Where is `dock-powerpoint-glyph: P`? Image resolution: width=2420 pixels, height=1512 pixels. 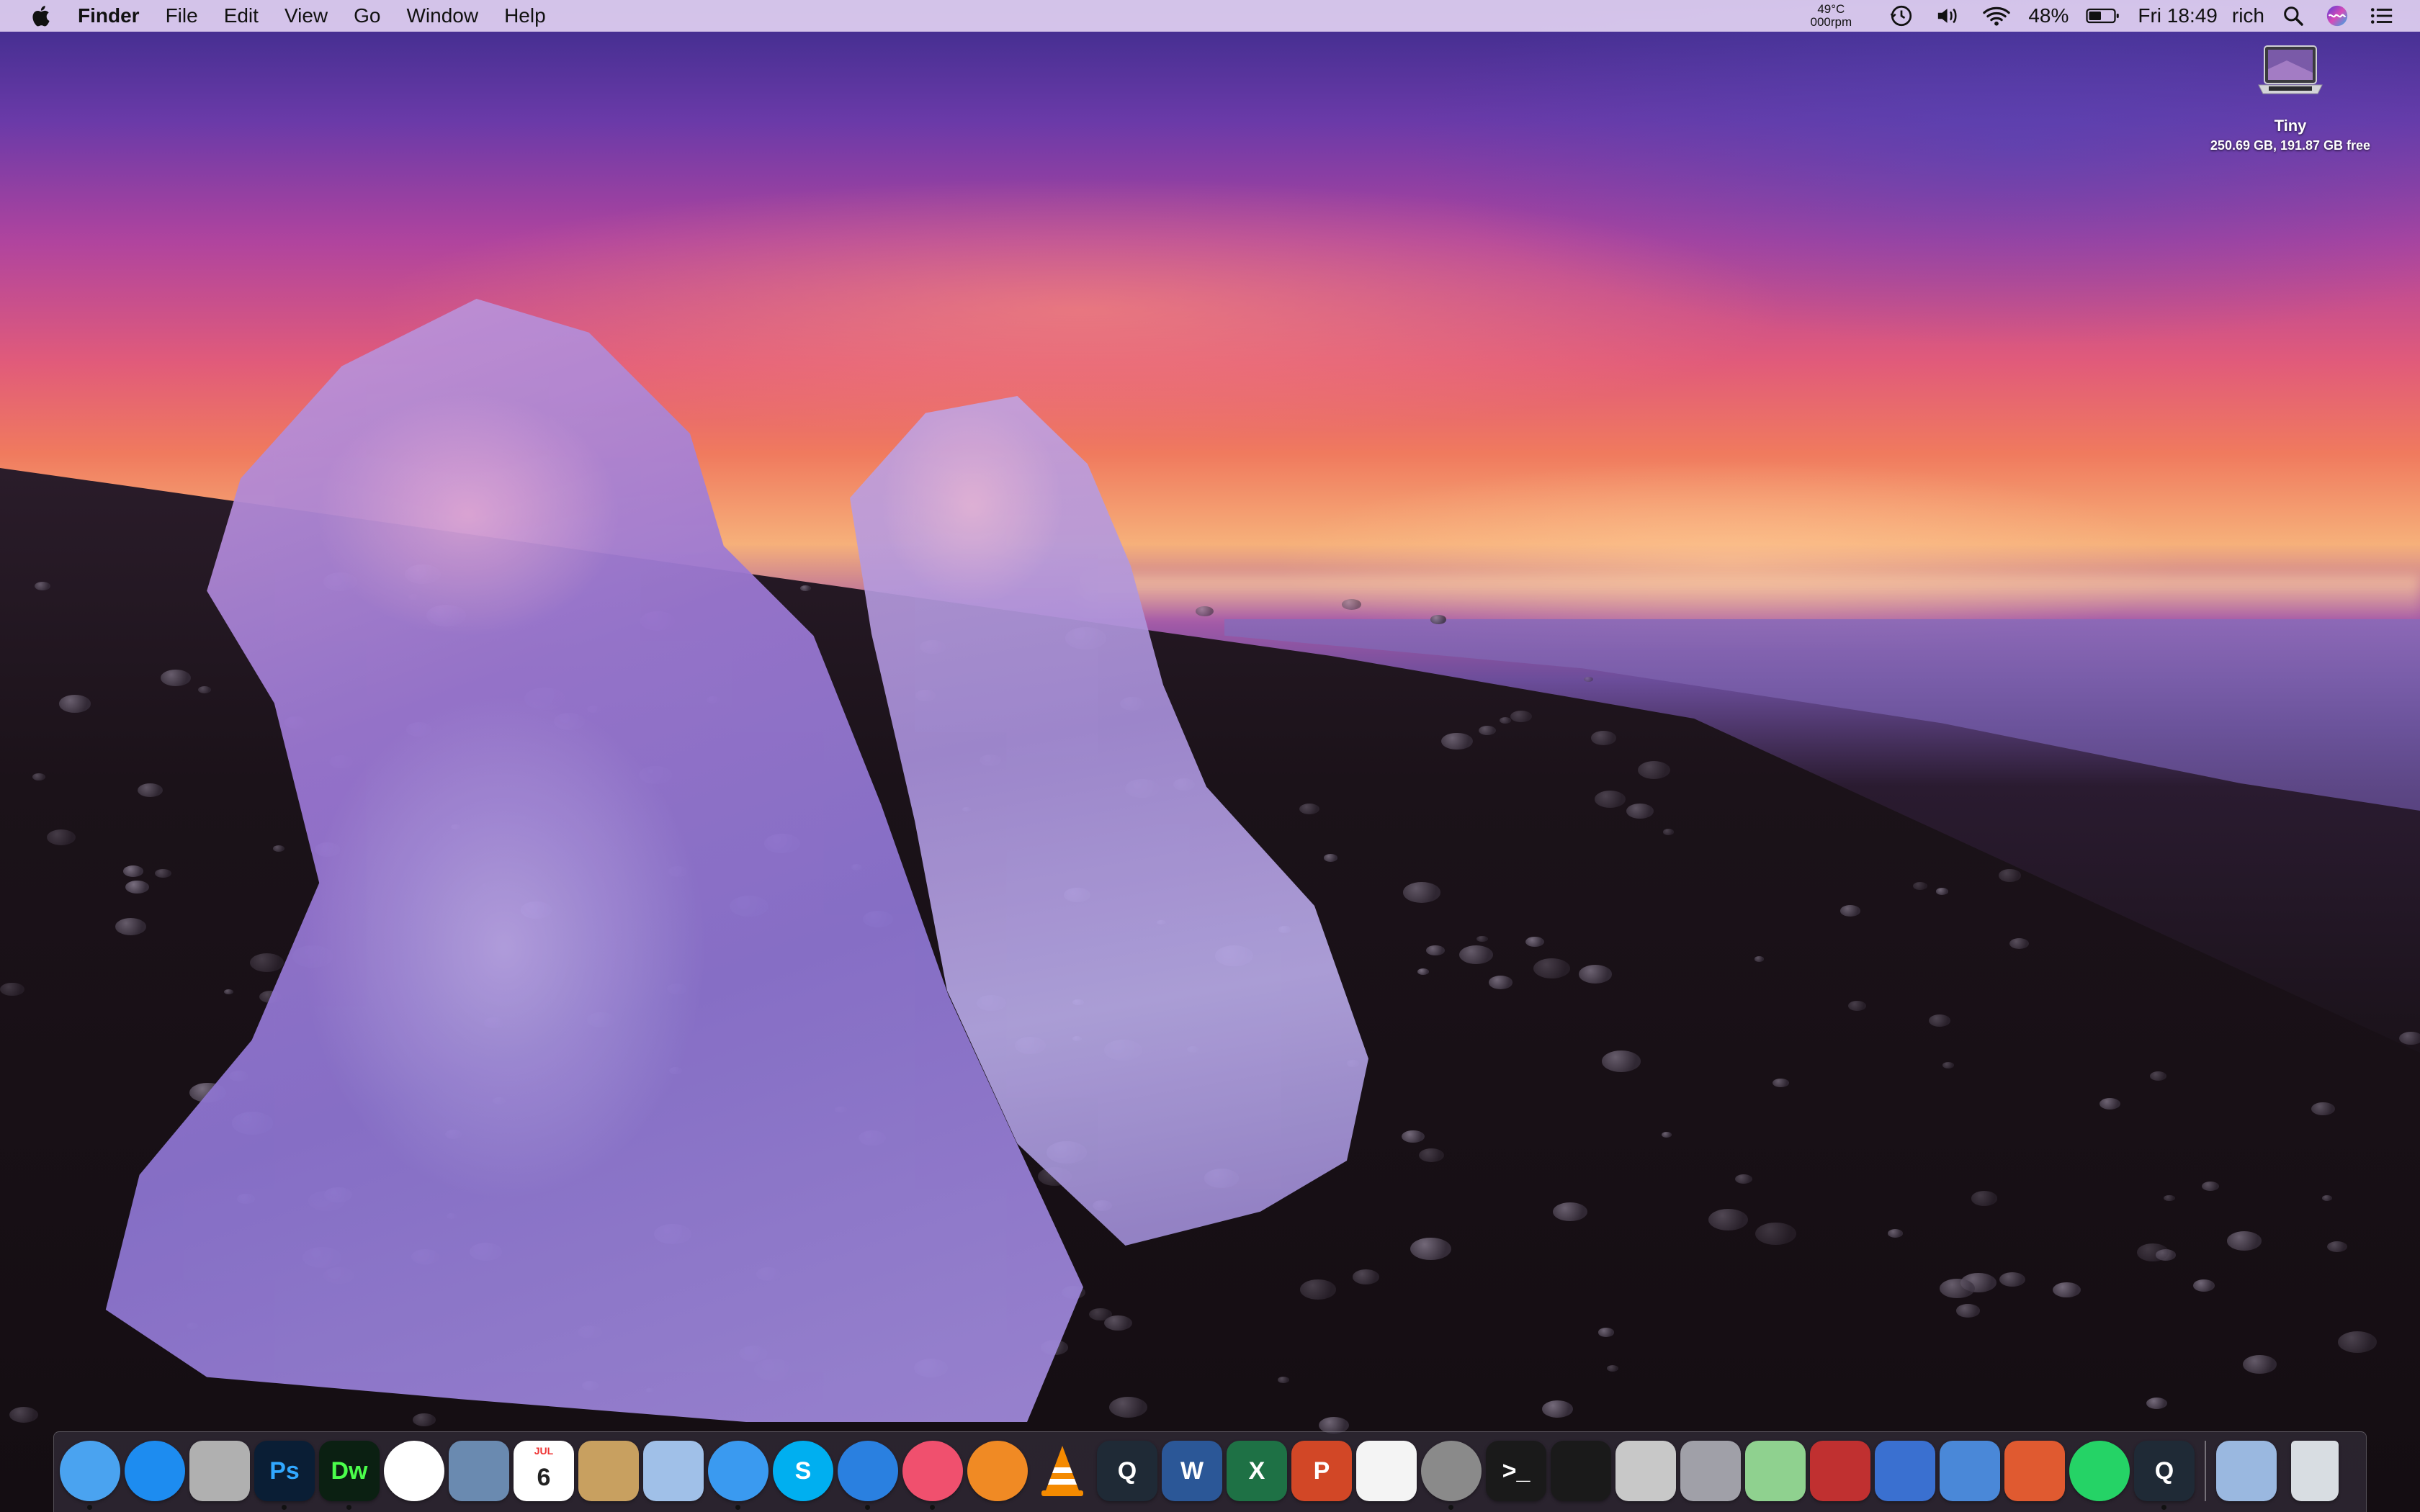
dock-powerpoint-glyph: P is located at coordinates (1321, 1471).